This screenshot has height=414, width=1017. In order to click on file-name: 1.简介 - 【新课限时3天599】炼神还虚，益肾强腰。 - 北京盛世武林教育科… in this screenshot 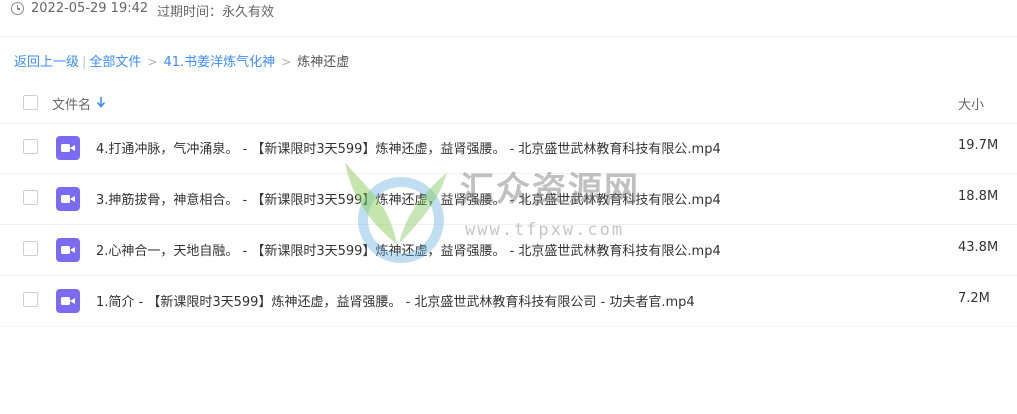, I will do `click(395, 300)`.